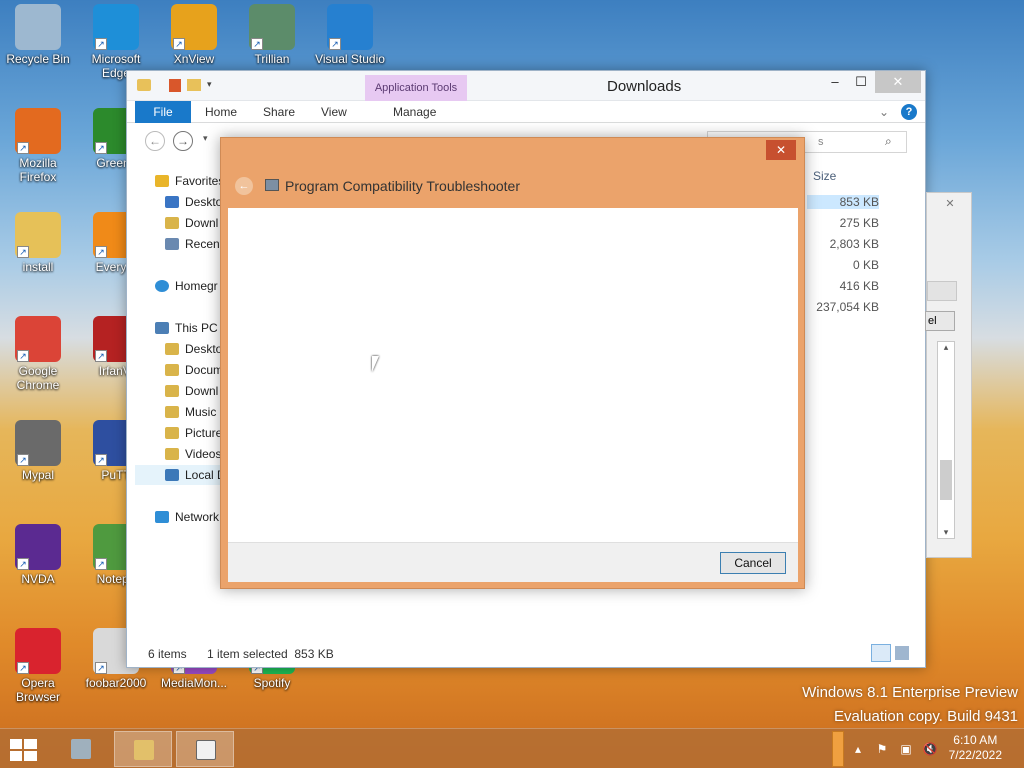 Image resolution: width=1024 pixels, height=768 pixels. I want to click on column-header-size: Size, so click(824, 176).